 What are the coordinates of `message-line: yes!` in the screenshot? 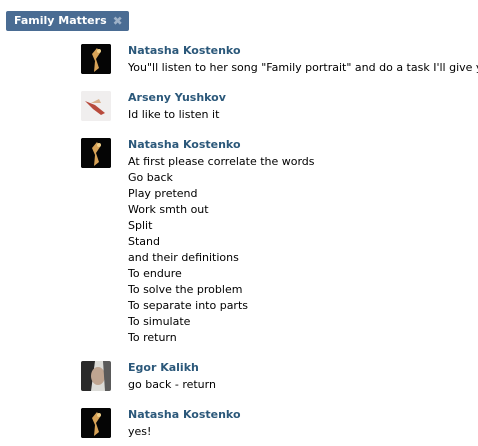 It's located at (140, 431).